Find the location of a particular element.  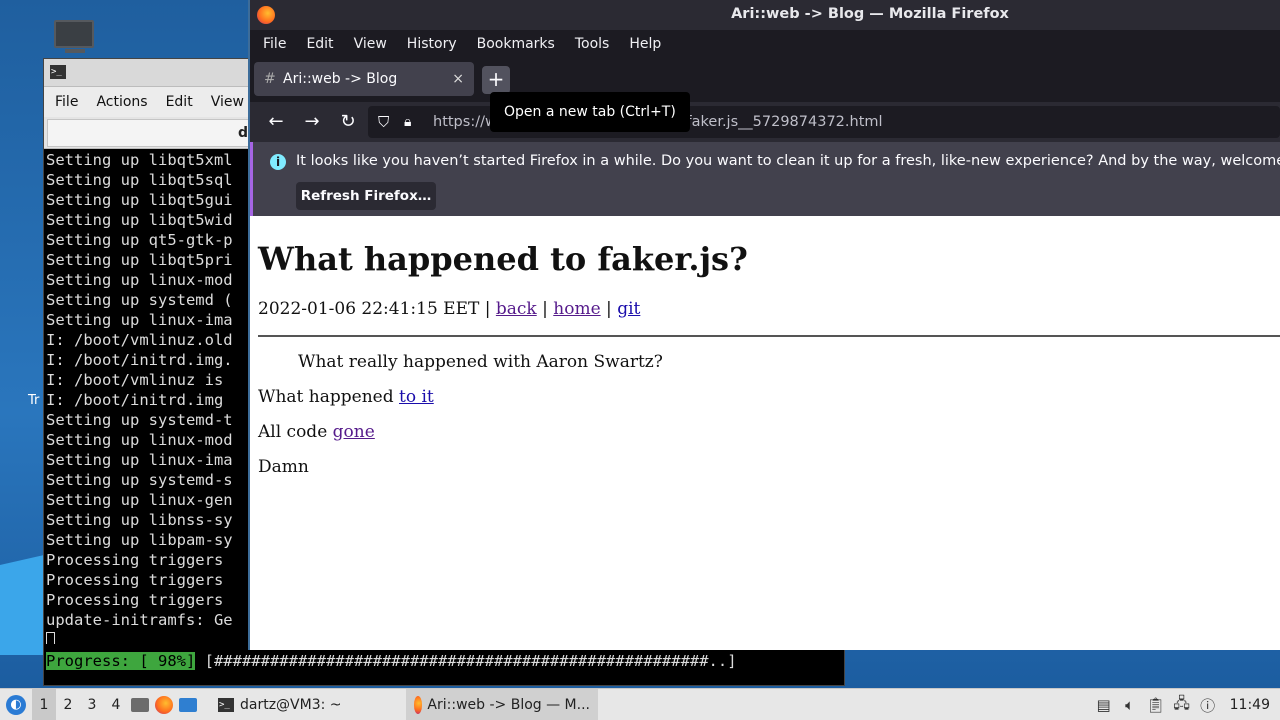

window-title: Ari::web -> Blog — Mozilla Firefox is located at coordinates (870, 14).